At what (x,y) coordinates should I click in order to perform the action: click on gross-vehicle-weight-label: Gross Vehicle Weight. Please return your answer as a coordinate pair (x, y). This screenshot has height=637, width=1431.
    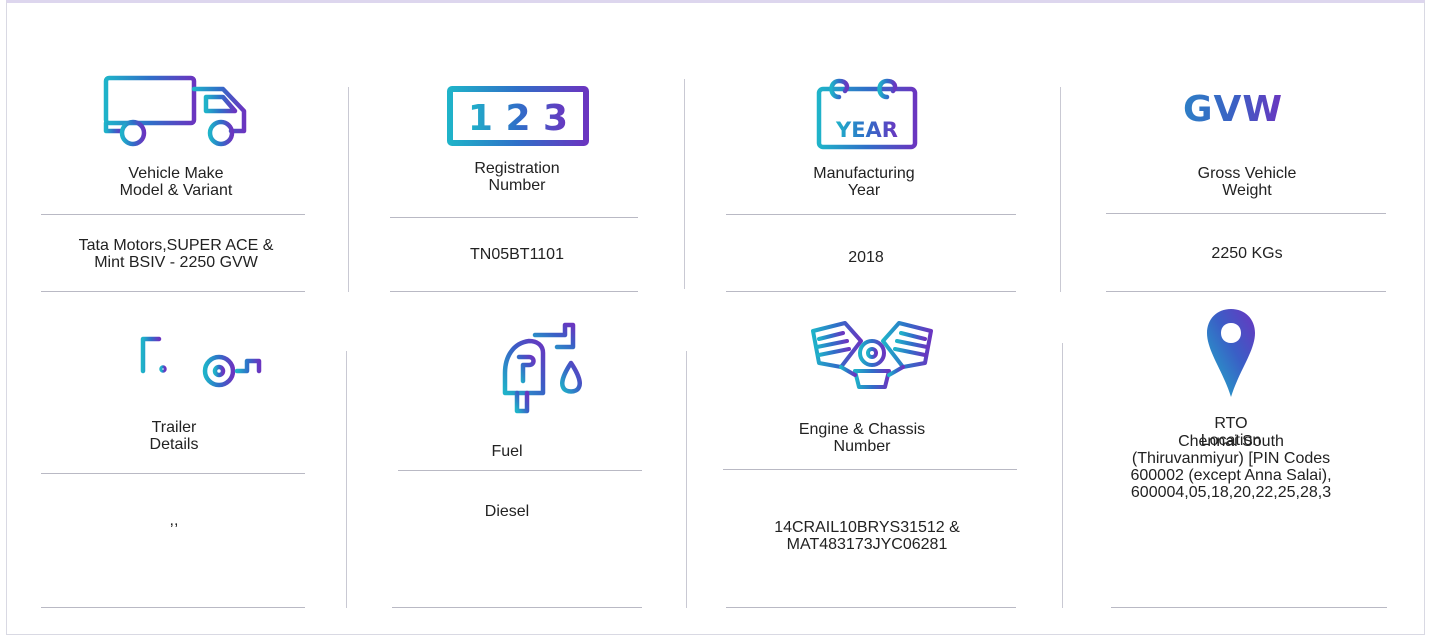
    Looking at the image, I should click on (1247, 182).